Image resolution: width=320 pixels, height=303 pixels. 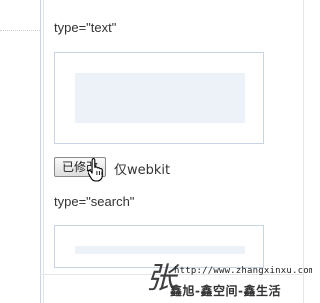 What do you see at coordinates (95, 169) in the screenshot?
I see `hand-pointer-cursor-icon` at bounding box center [95, 169].